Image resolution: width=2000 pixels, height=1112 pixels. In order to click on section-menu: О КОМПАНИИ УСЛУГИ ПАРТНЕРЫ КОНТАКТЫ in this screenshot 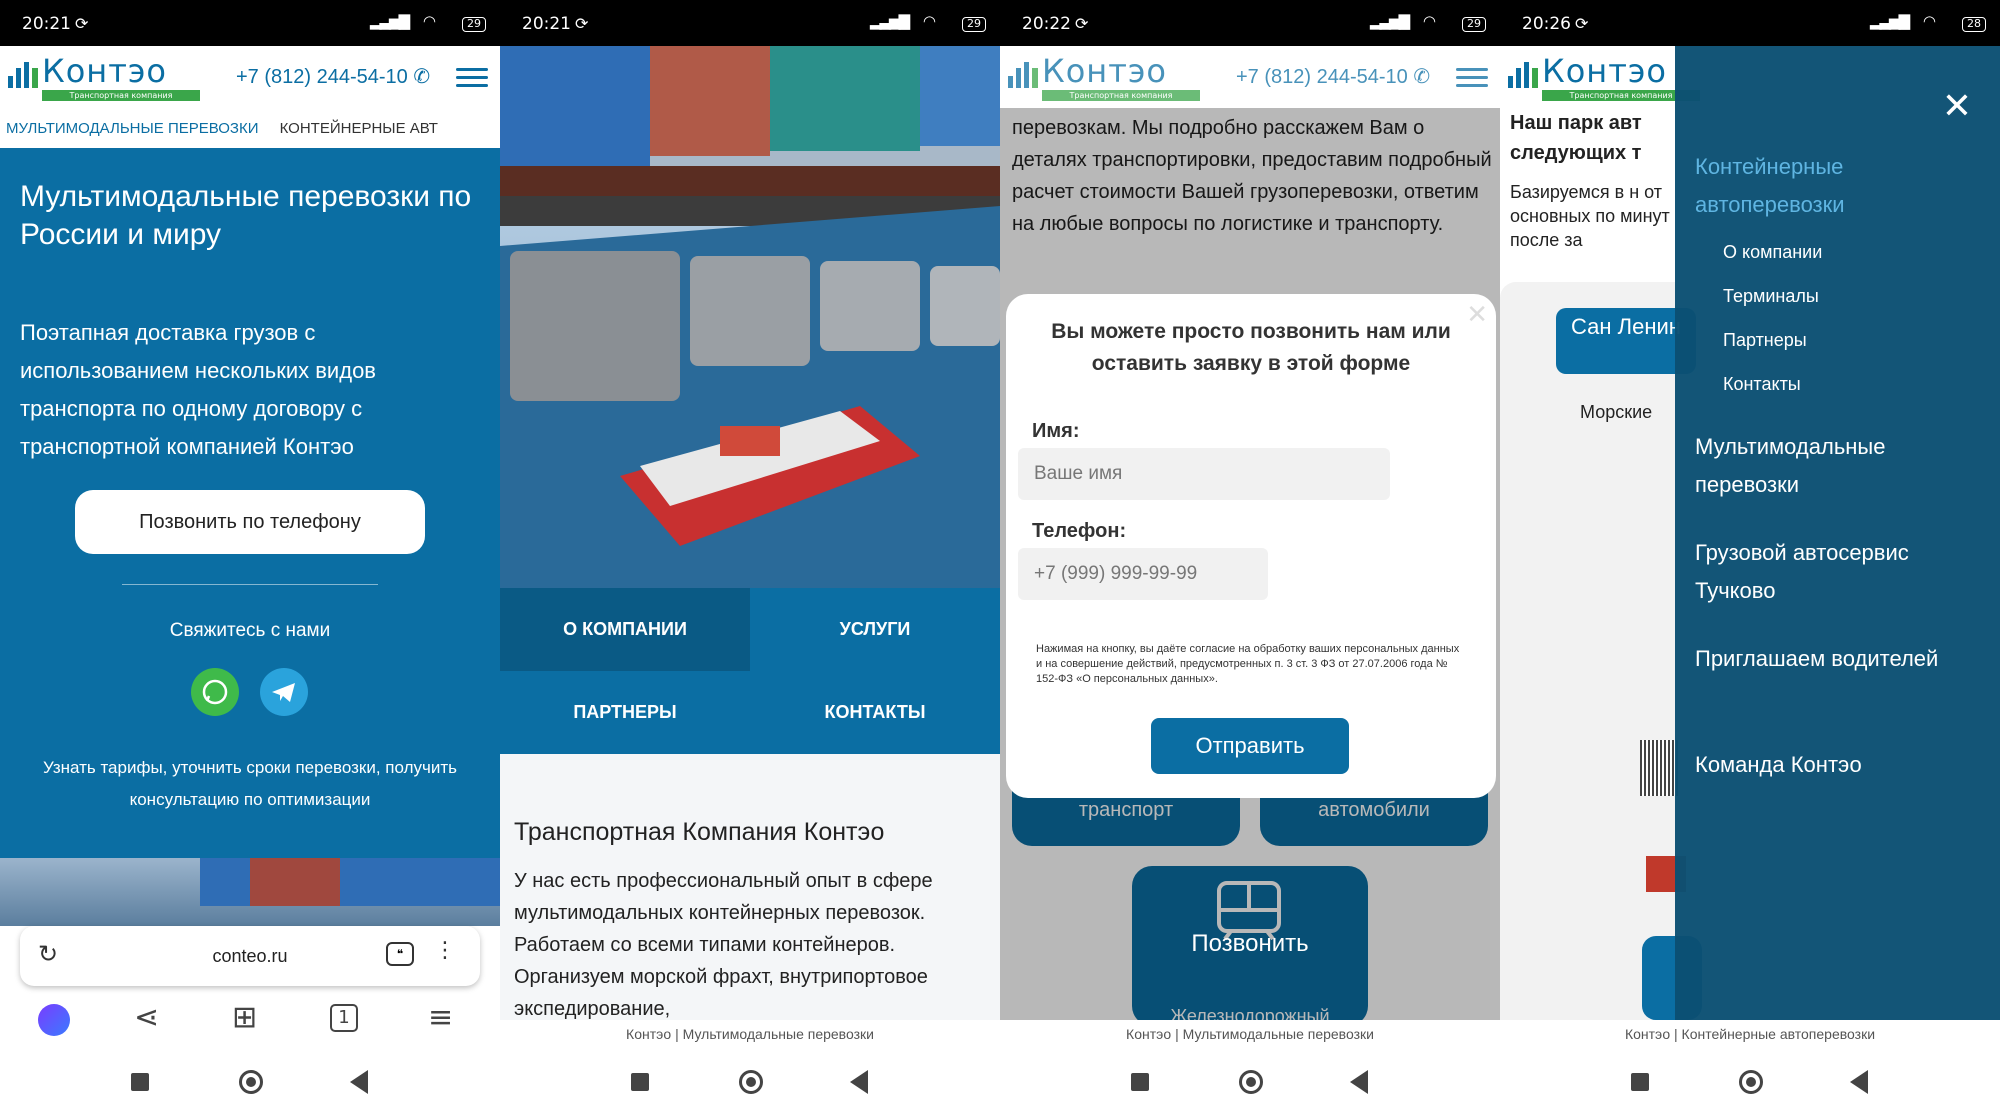, I will do `click(750, 671)`.